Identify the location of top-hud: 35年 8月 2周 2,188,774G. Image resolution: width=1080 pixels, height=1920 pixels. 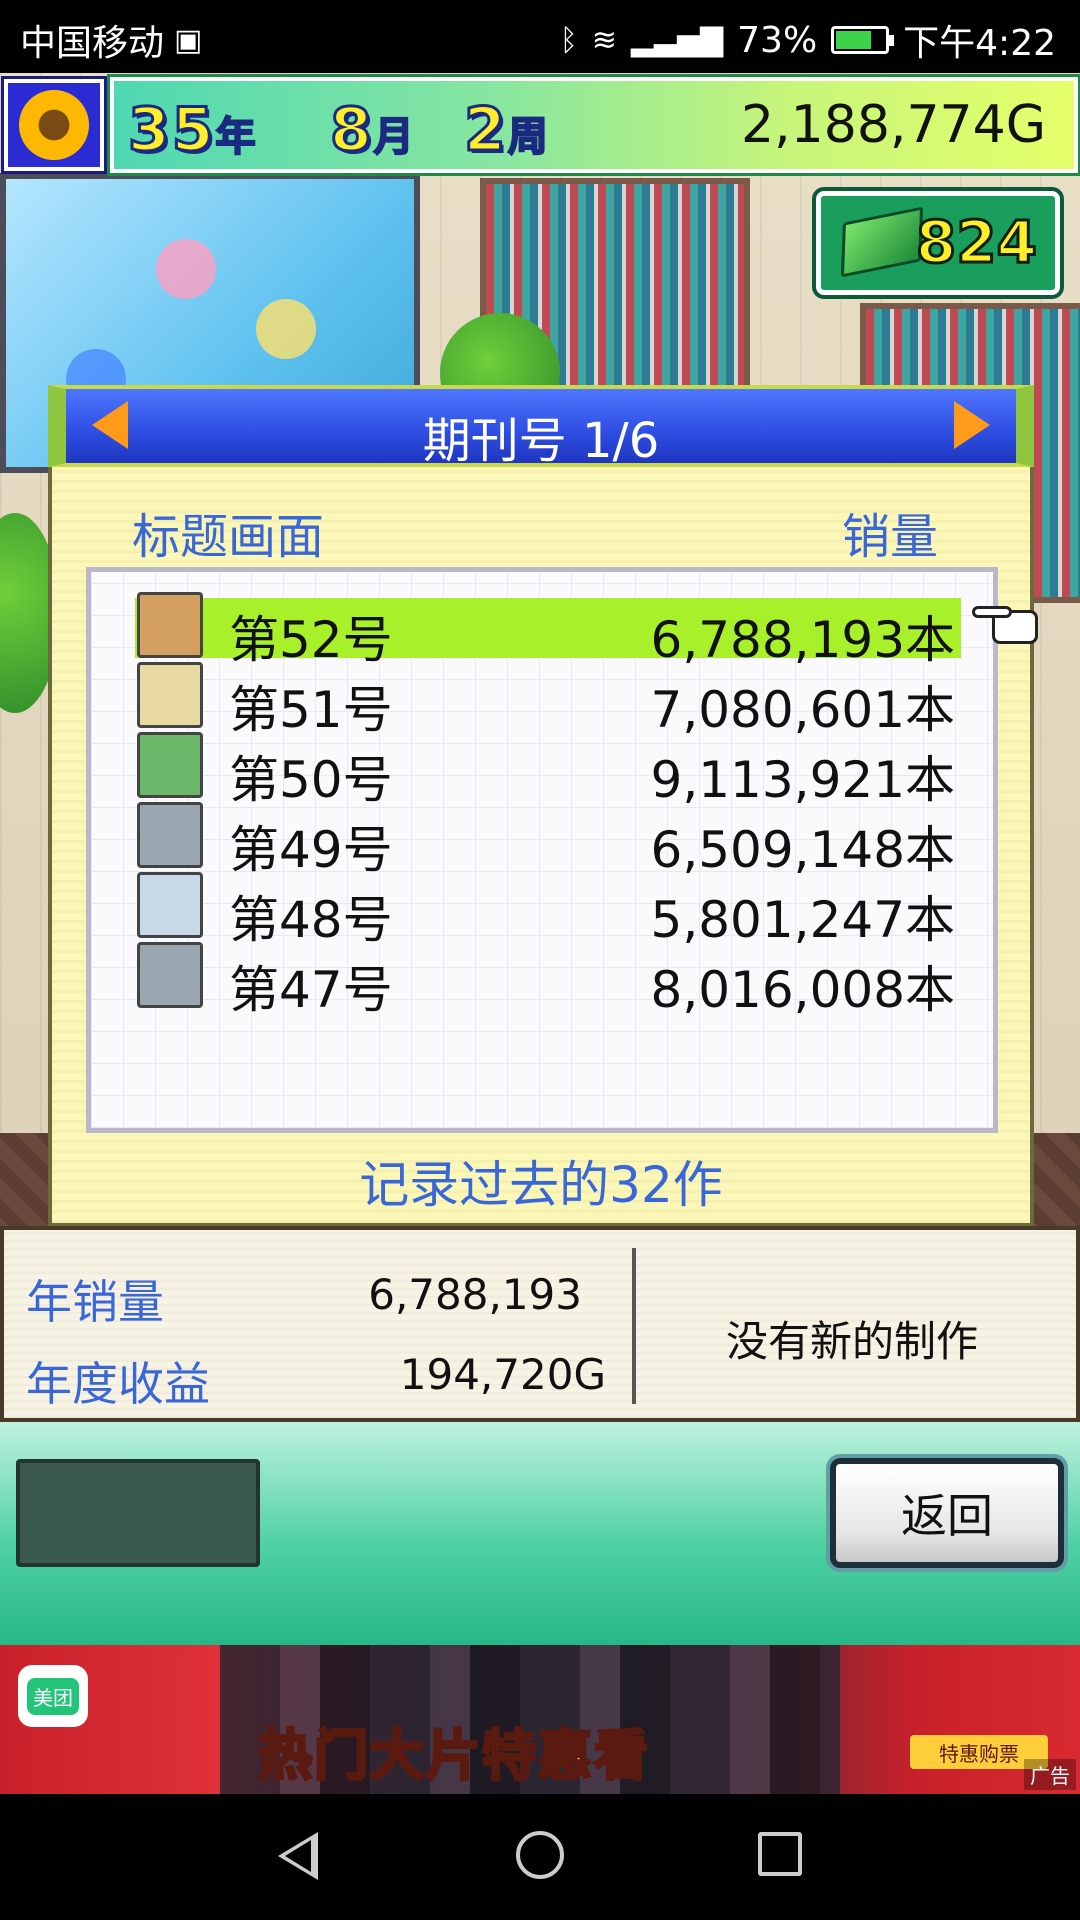
(540, 124).